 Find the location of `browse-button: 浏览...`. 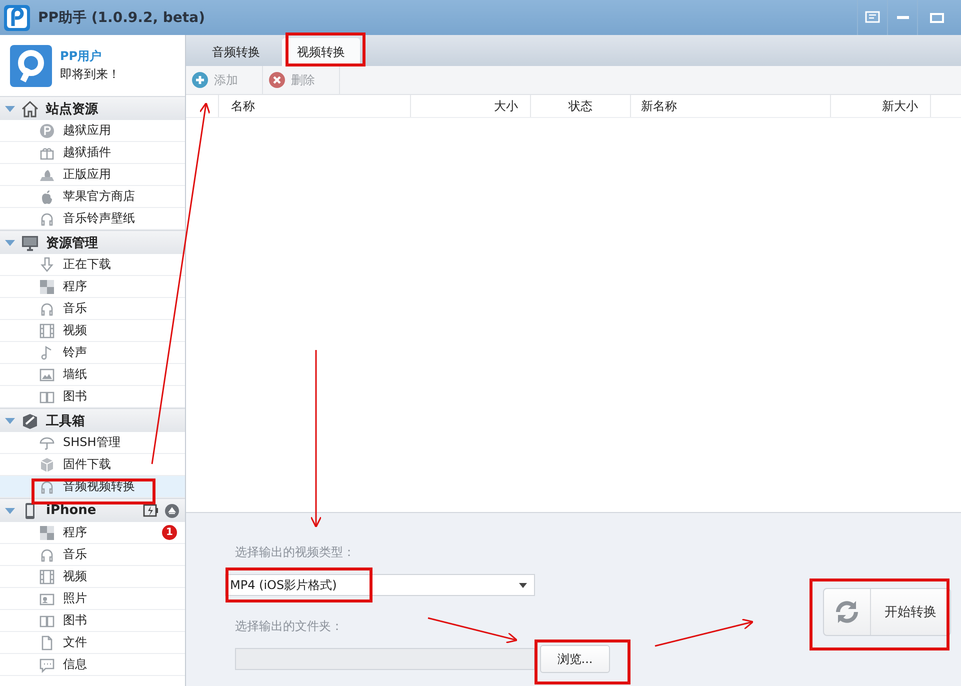

browse-button: 浏览... is located at coordinates (575, 659).